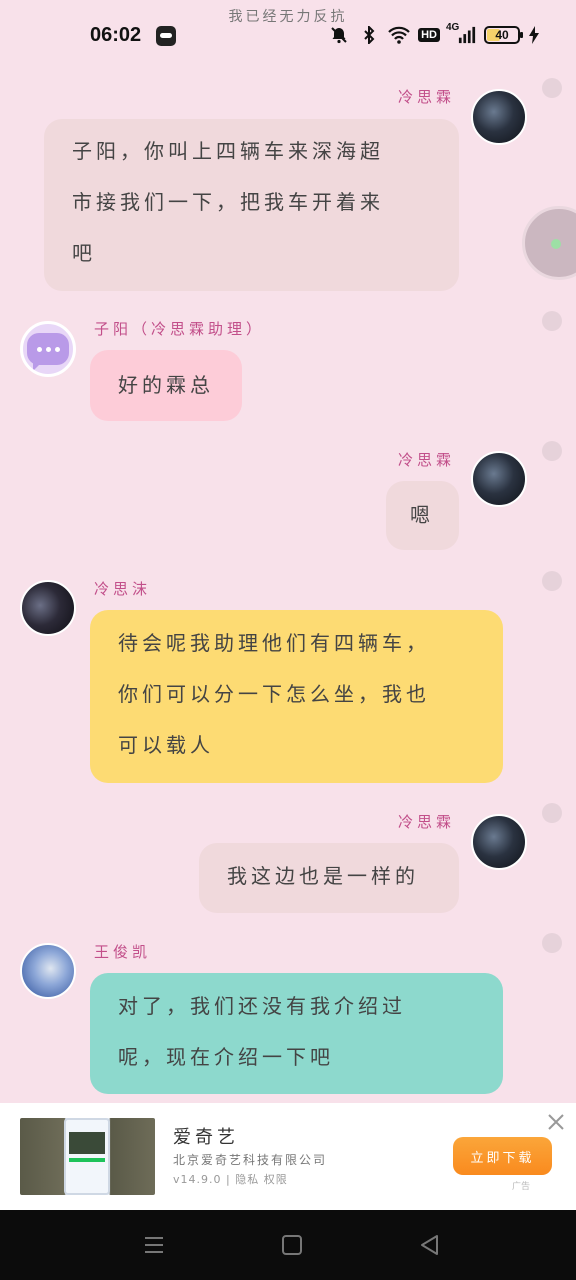 The image size is (576, 1280). What do you see at coordinates (262, 1006) in the screenshot?
I see `message-line: 对了，我们还没有我介绍过` at bounding box center [262, 1006].